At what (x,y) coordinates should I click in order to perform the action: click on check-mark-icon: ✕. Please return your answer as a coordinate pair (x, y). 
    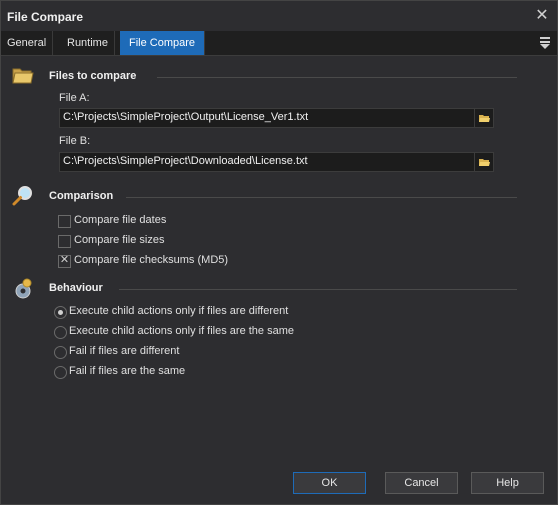
    Looking at the image, I should click on (64, 260).